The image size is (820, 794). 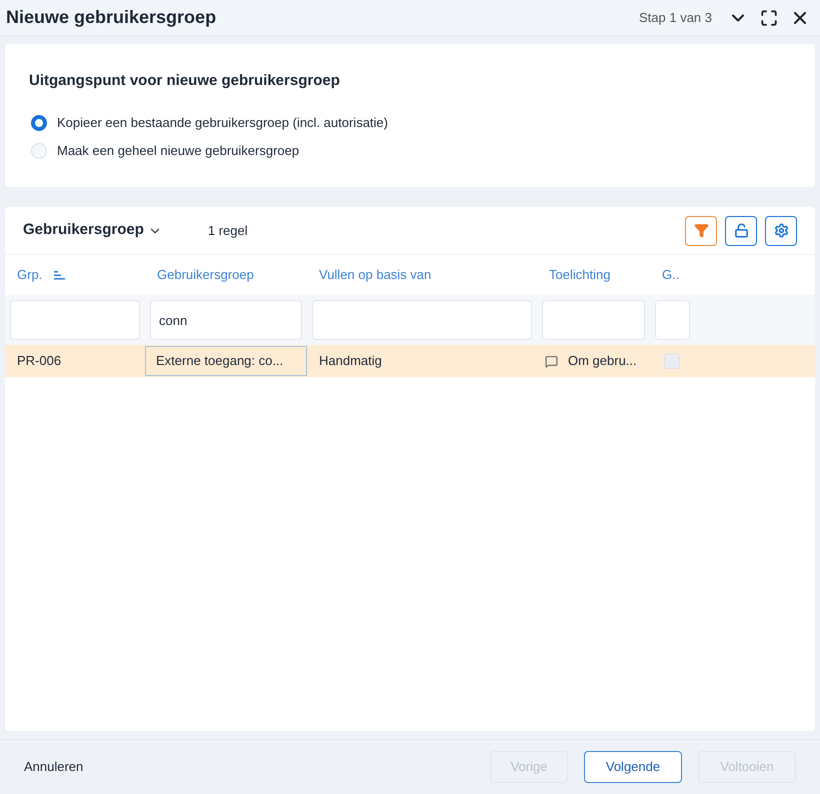 I want to click on table-cell: PR-006, so click(x=39, y=360).